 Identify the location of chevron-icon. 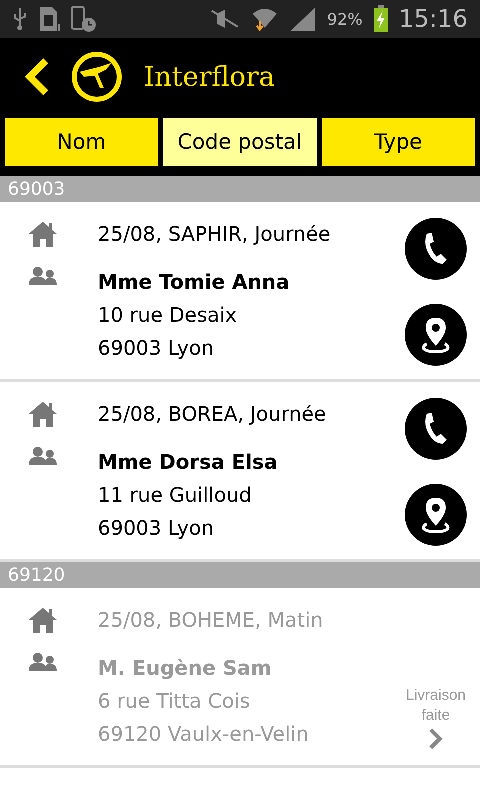
(436, 739).